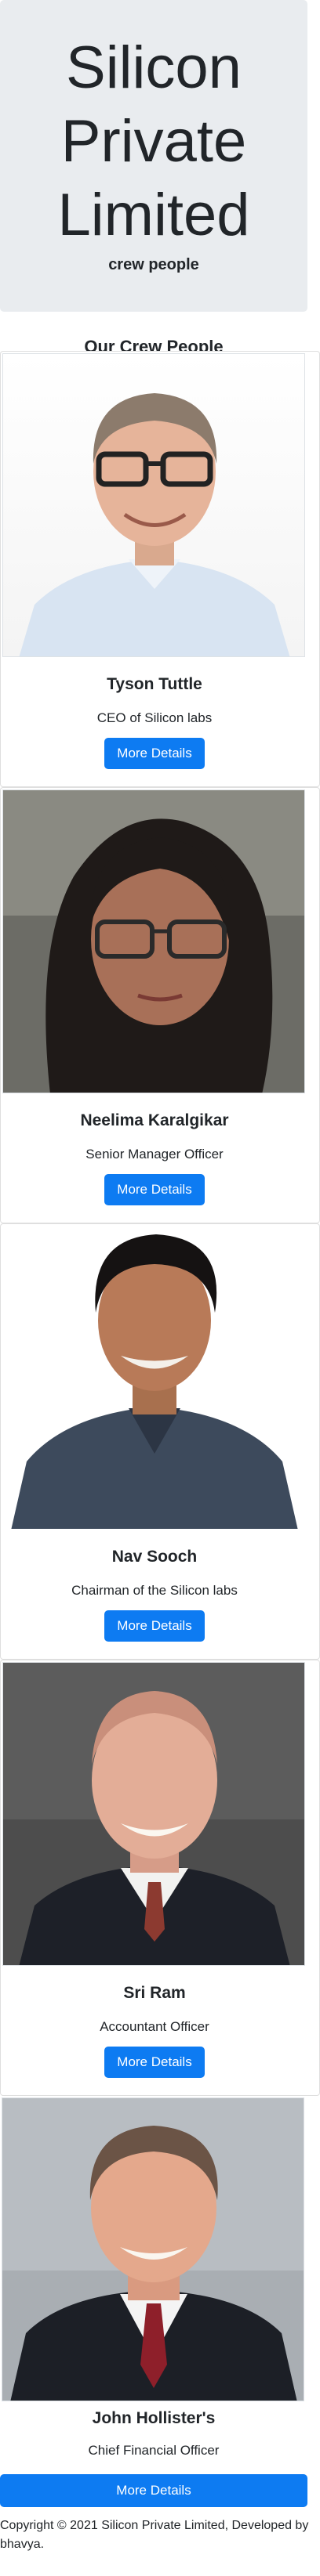 The width and height of the screenshot is (320, 2576). Describe the element at coordinates (154, 2026) in the screenshot. I see `crew-role: Accountant Officer` at that location.